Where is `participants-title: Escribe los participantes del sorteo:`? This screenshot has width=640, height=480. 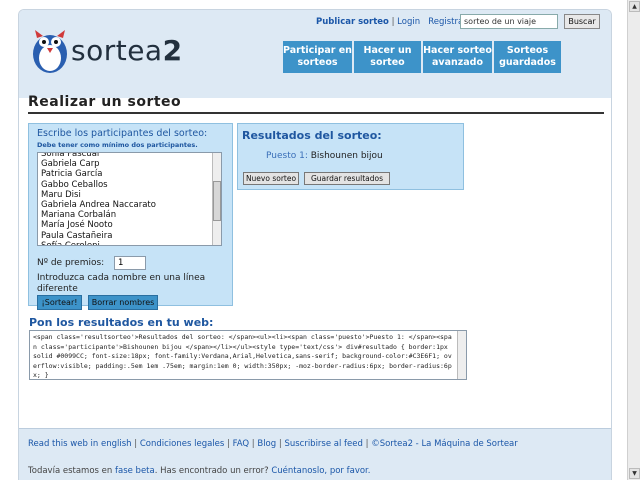
participants-title: Escribe los participantes del sorteo: is located at coordinates (122, 133).